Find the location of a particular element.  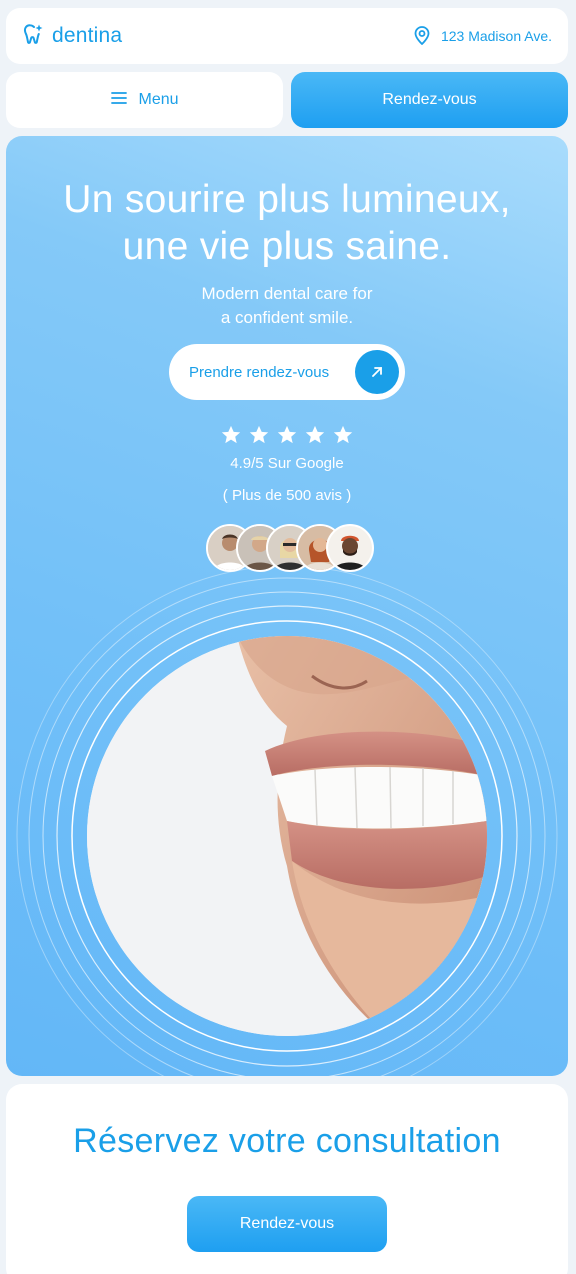

rating-stars is located at coordinates (287, 435).